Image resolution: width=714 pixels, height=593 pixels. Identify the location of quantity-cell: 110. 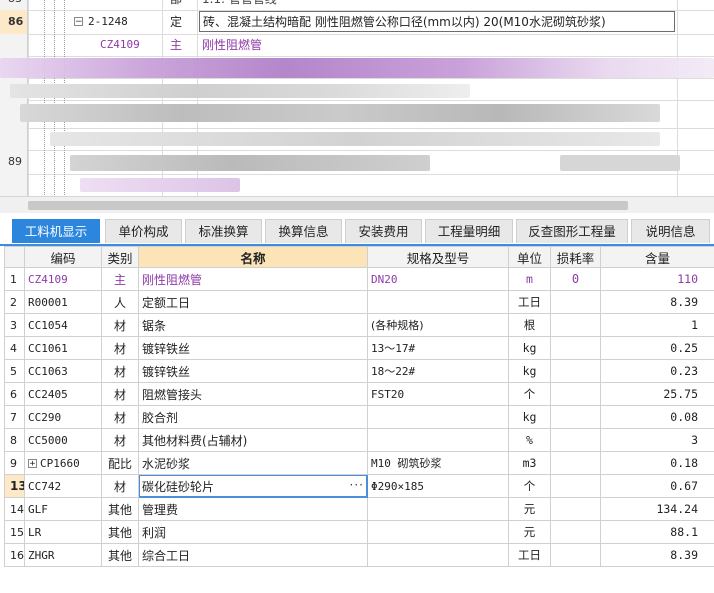
(657, 279).